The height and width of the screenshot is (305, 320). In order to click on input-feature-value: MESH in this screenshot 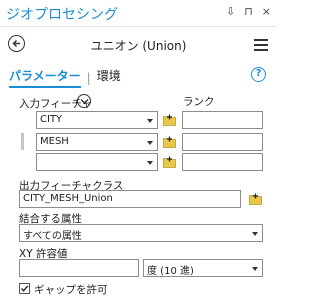, I will do `click(54, 141)`.